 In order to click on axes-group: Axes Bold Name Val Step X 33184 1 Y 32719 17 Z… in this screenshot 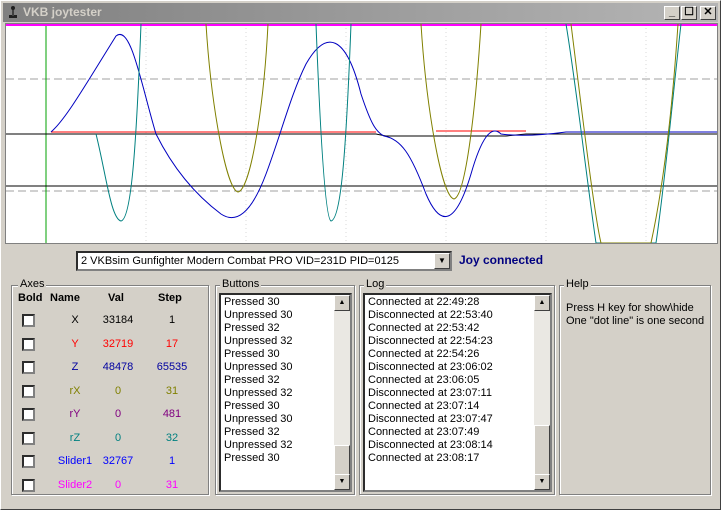, I will do `click(111, 387)`.